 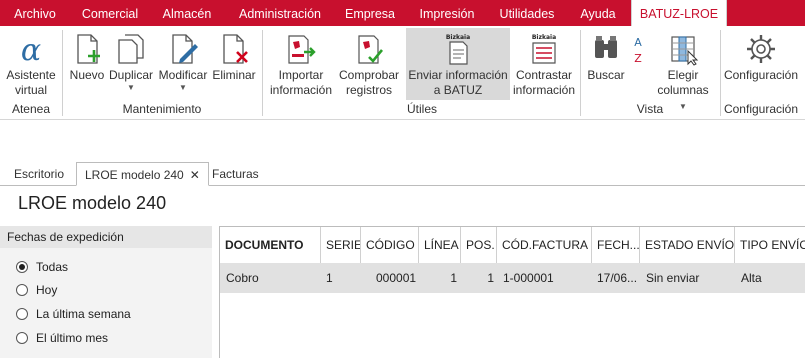 I want to click on choose-columns-button: Elegir columnas ▼, so click(x=683, y=69).